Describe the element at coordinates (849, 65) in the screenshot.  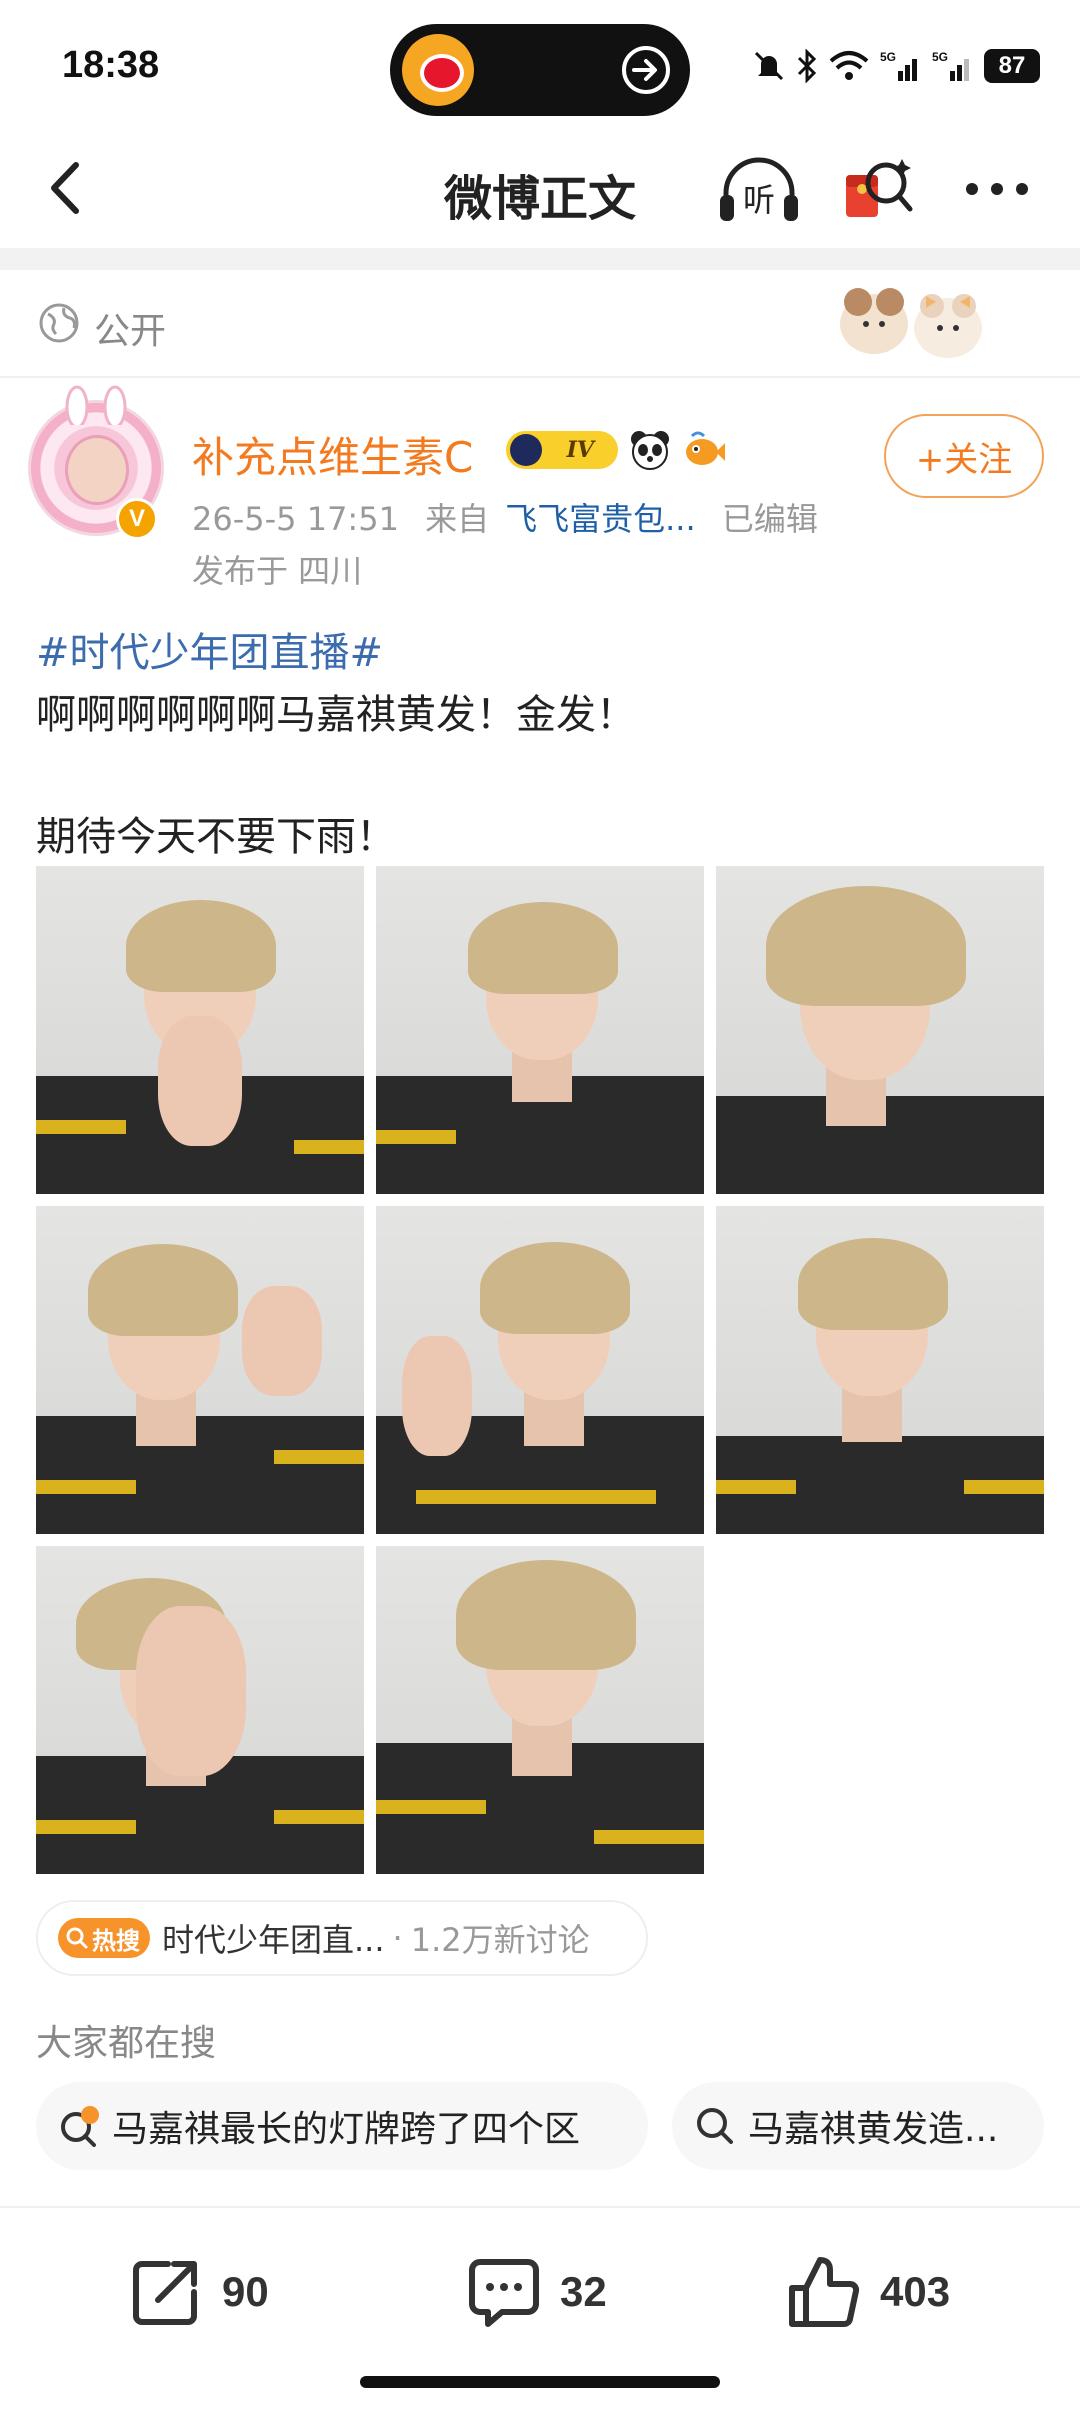
I see `wifi-icon` at that location.